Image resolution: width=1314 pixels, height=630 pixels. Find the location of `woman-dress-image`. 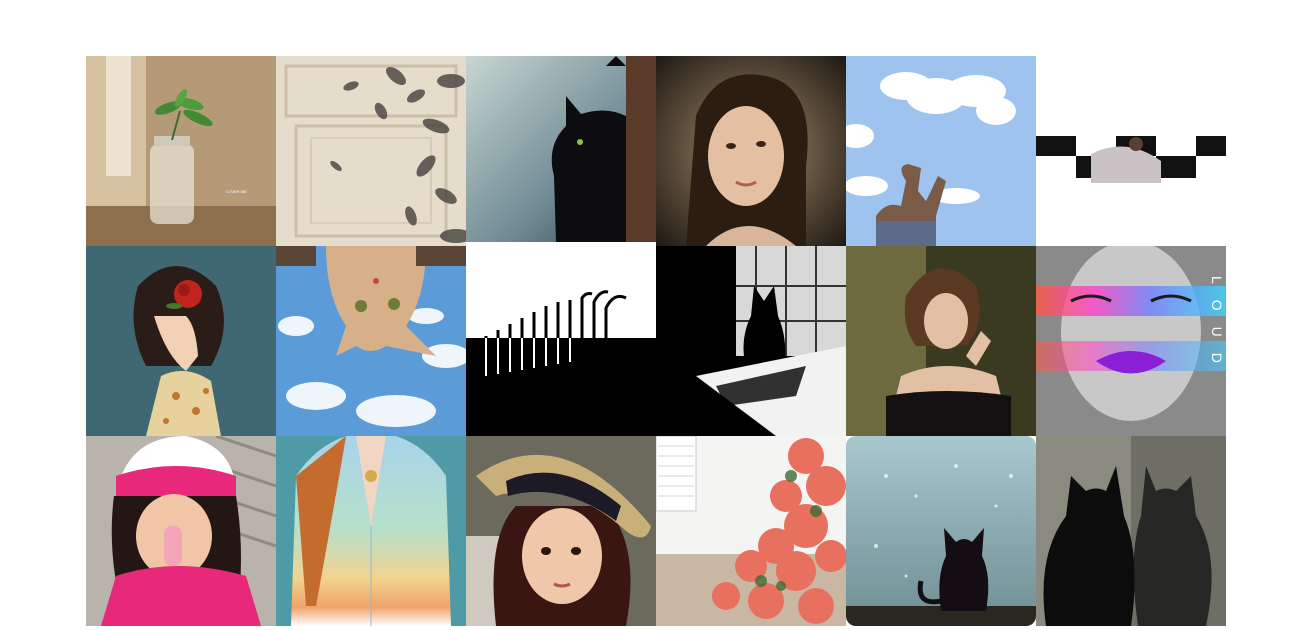

woman-dress-image is located at coordinates (941, 341).